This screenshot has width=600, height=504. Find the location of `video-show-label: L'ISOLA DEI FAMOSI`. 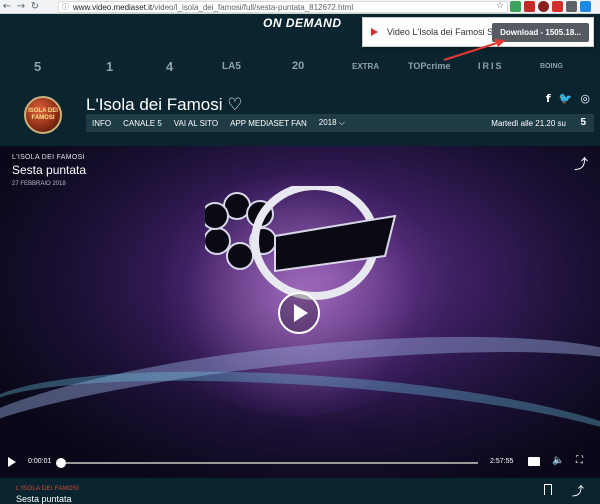

video-show-label: L'ISOLA DEI FAMOSI is located at coordinates (48, 157).